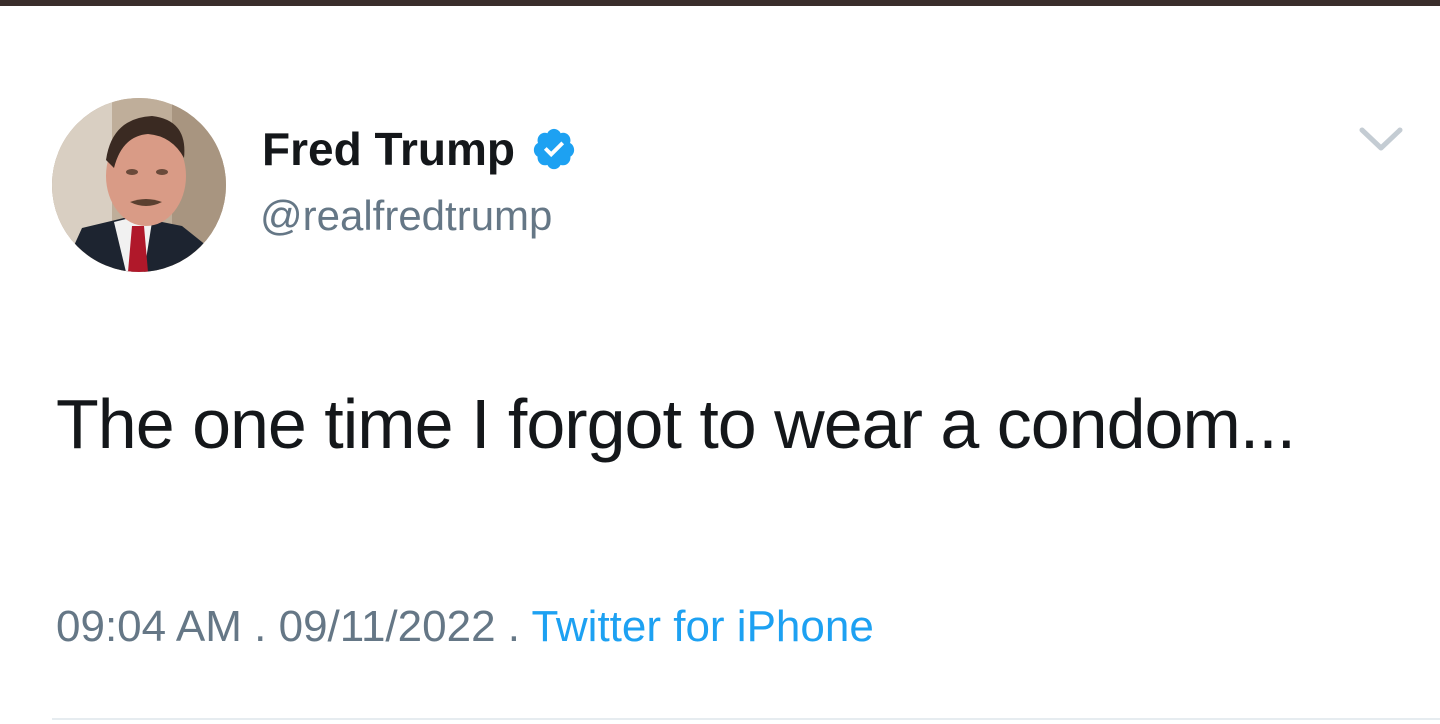 The image size is (1440, 724). I want to click on verified-badge-icon, so click(554, 149).